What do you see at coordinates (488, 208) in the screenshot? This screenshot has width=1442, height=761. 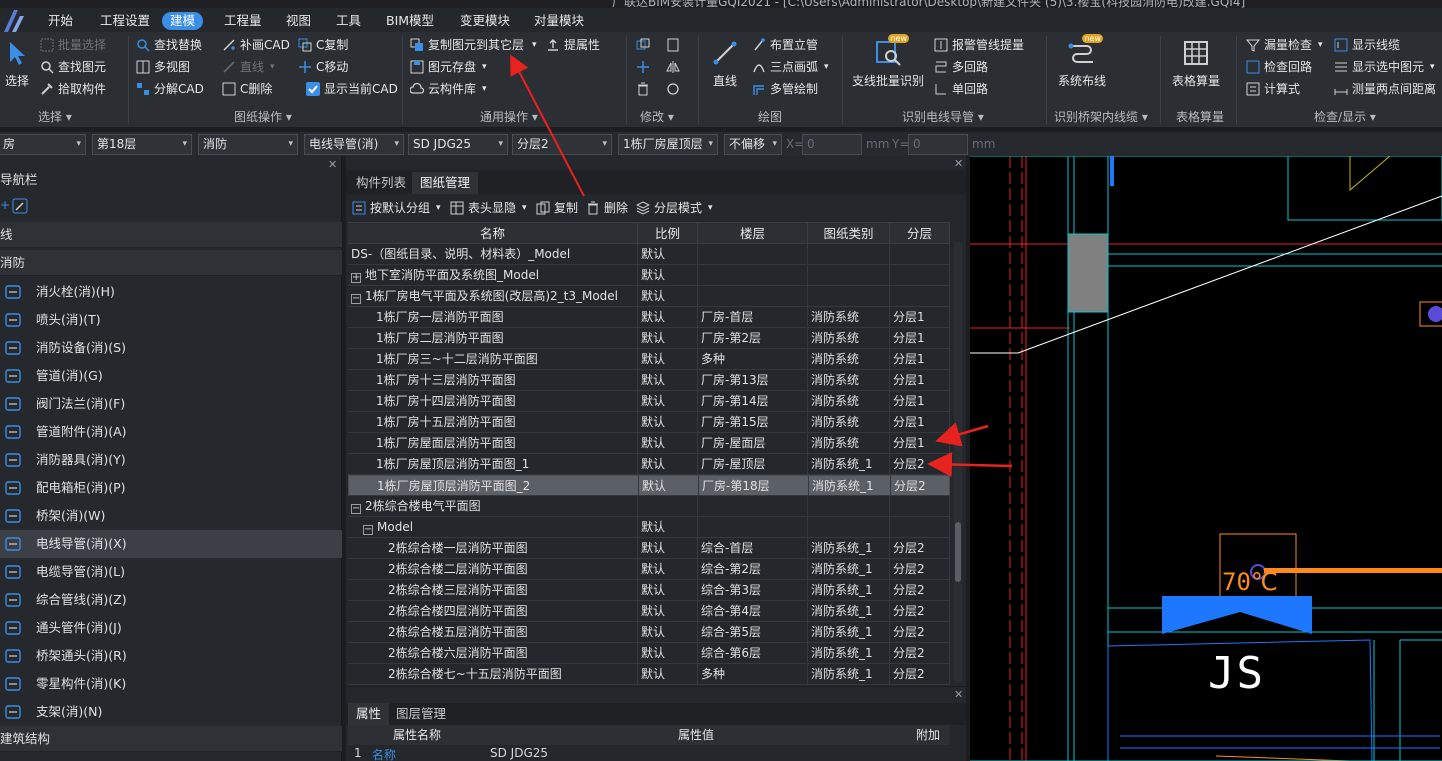 I see `header-toggle-dropdown: 表头显隐 ▾` at bounding box center [488, 208].